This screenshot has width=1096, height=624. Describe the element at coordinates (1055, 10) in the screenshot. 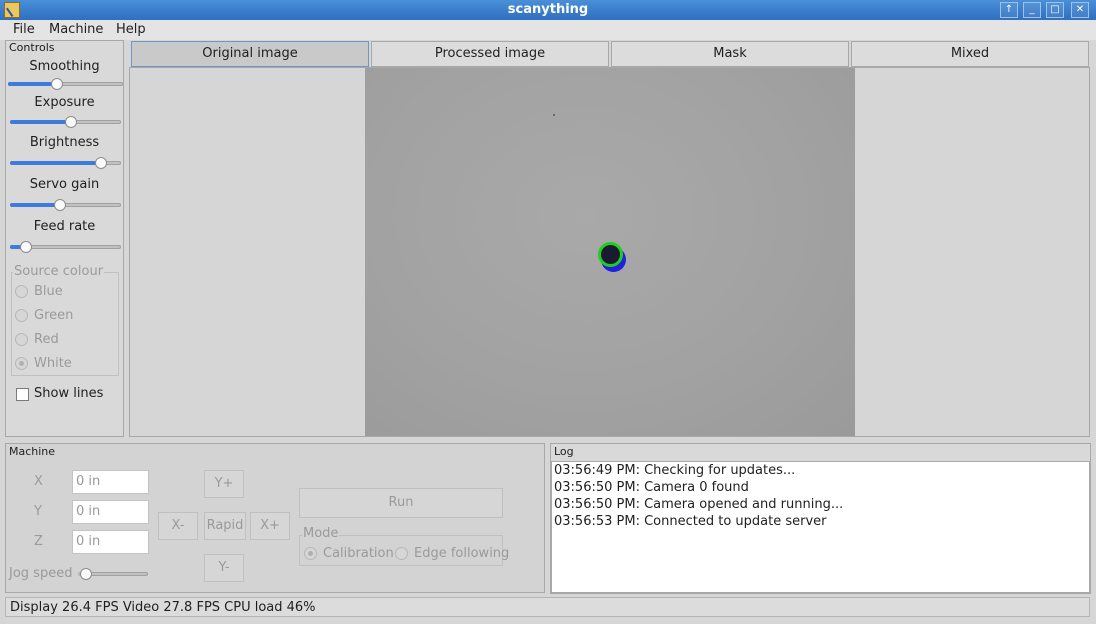

I see `maximize-icon: □` at that location.